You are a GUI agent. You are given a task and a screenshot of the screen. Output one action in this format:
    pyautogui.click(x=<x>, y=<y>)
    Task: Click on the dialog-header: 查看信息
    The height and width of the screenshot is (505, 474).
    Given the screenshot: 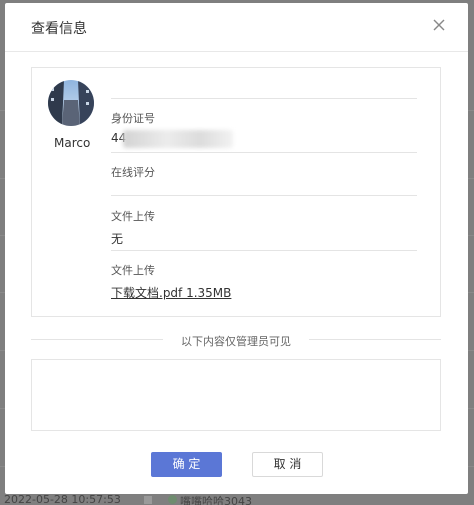 What is the action you would take?
    pyautogui.click(x=236, y=27)
    